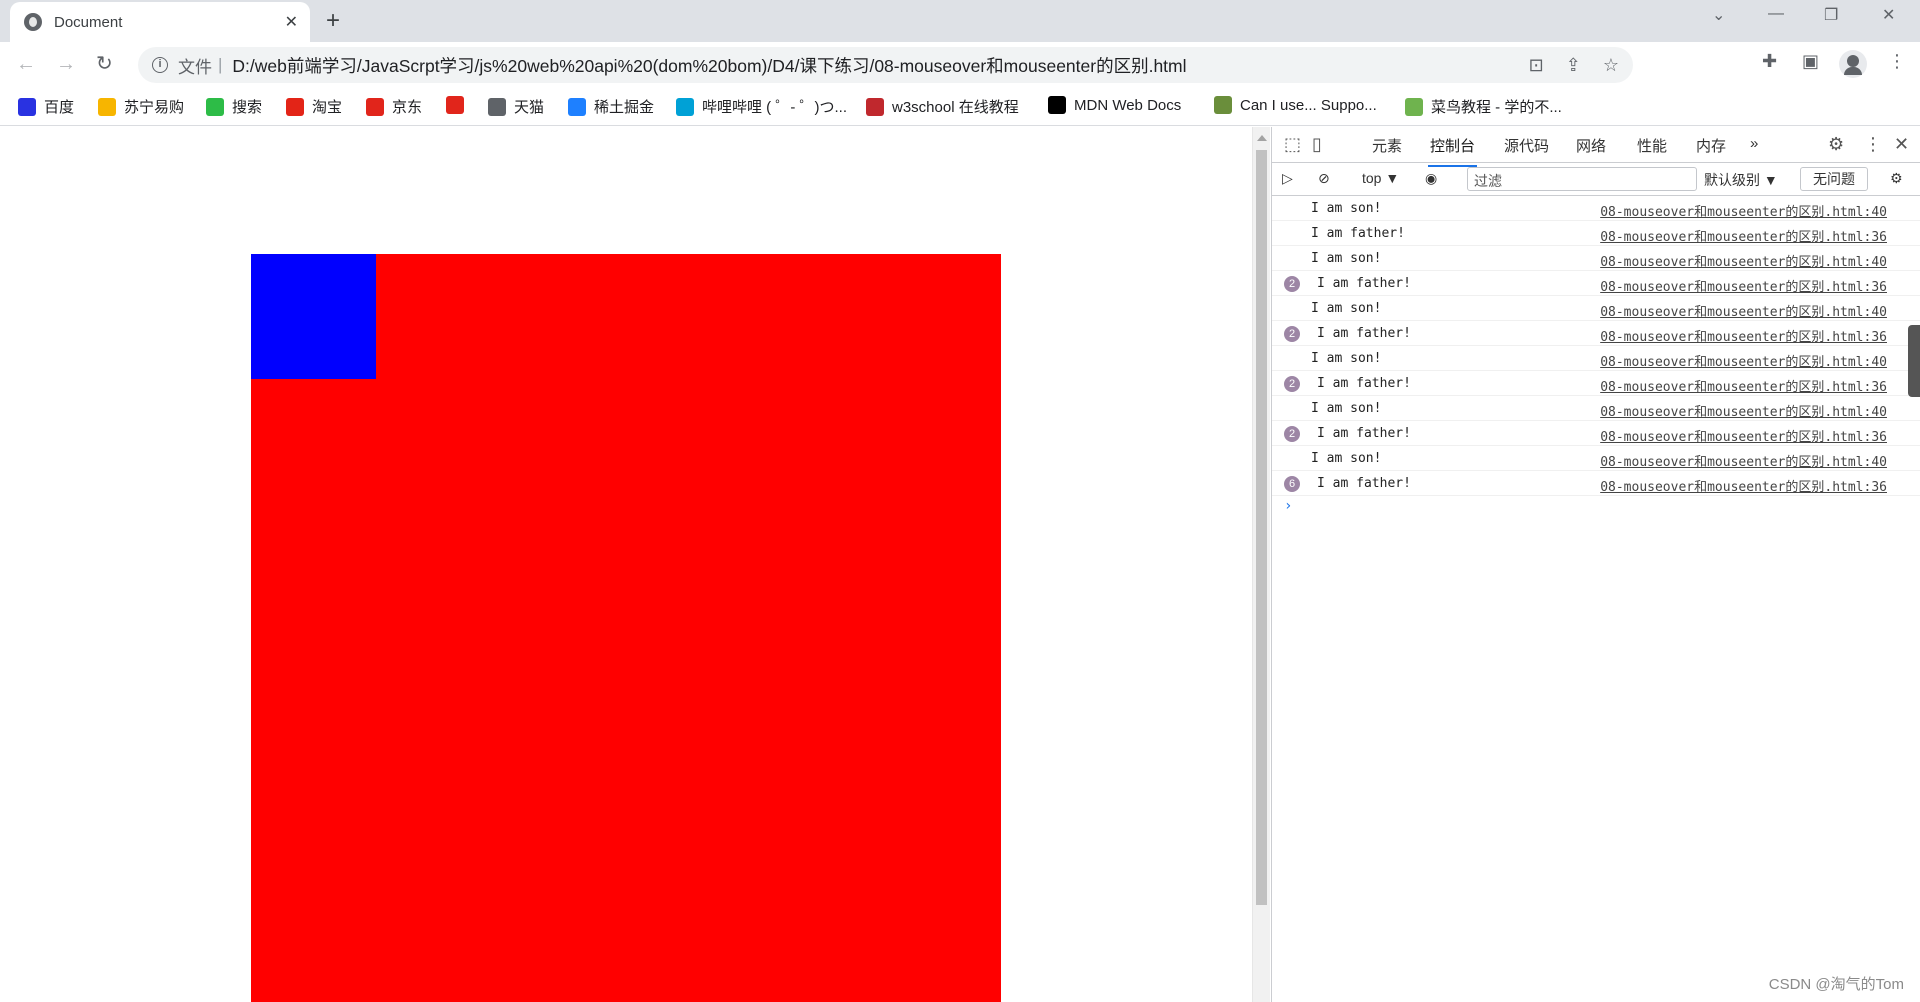 The image size is (1920, 1002). What do you see at coordinates (1834, 179) in the screenshot?
I see `issues-button: 无问题` at bounding box center [1834, 179].